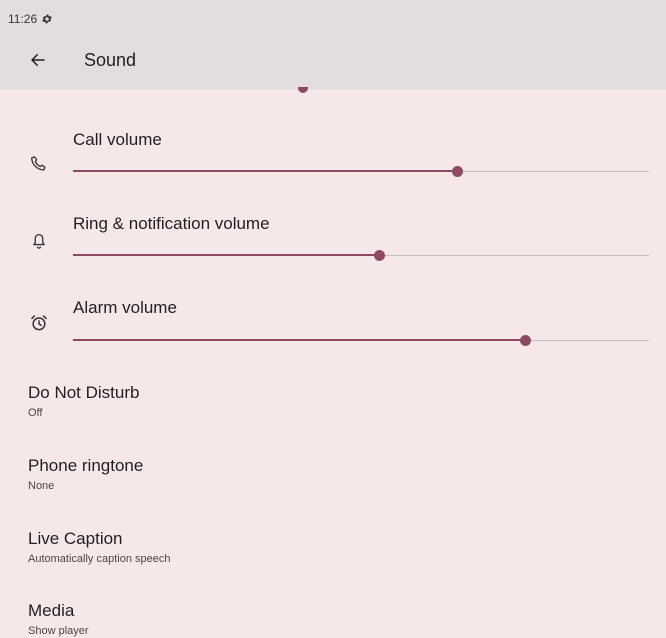 The height and width of the screenshot is (638, 666). I want to click on pref-title: Phone ringtone, so click(86, 465).